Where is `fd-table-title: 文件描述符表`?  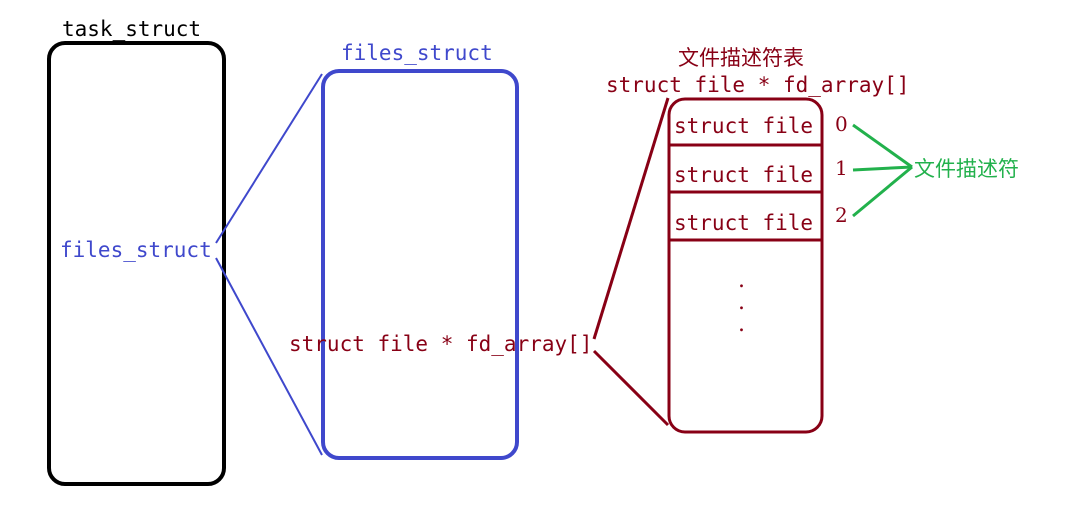
fd-table-title: 文件描述符表 is located at coordinates (741, 58).